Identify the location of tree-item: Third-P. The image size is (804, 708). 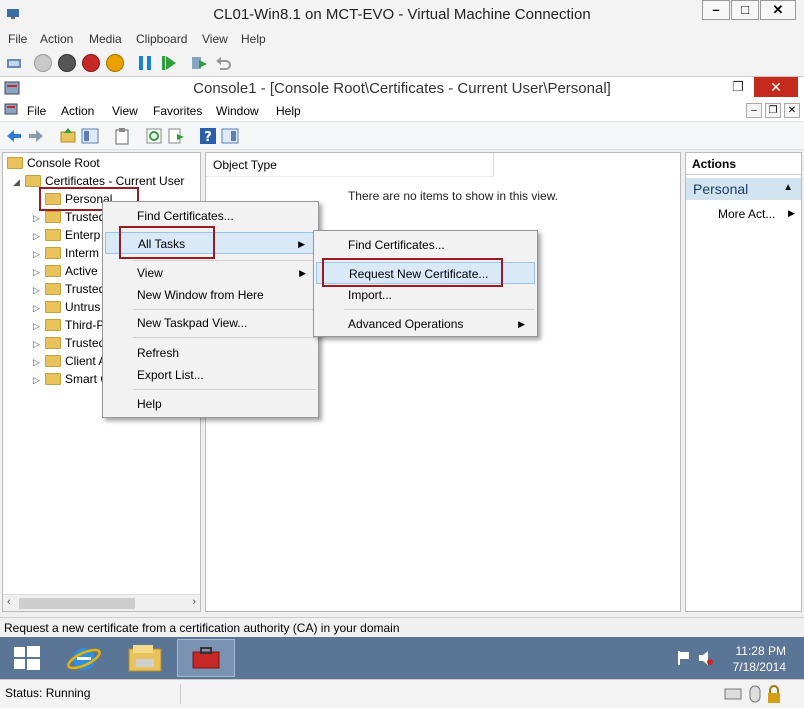
(74, 327).